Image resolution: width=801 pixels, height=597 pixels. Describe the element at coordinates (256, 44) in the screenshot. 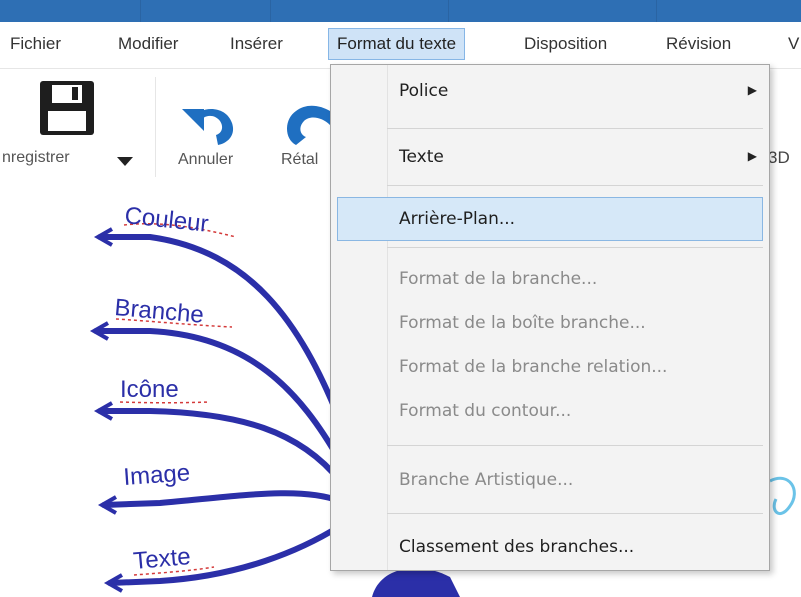

I see `menu-inserer: Insérer` at that location.